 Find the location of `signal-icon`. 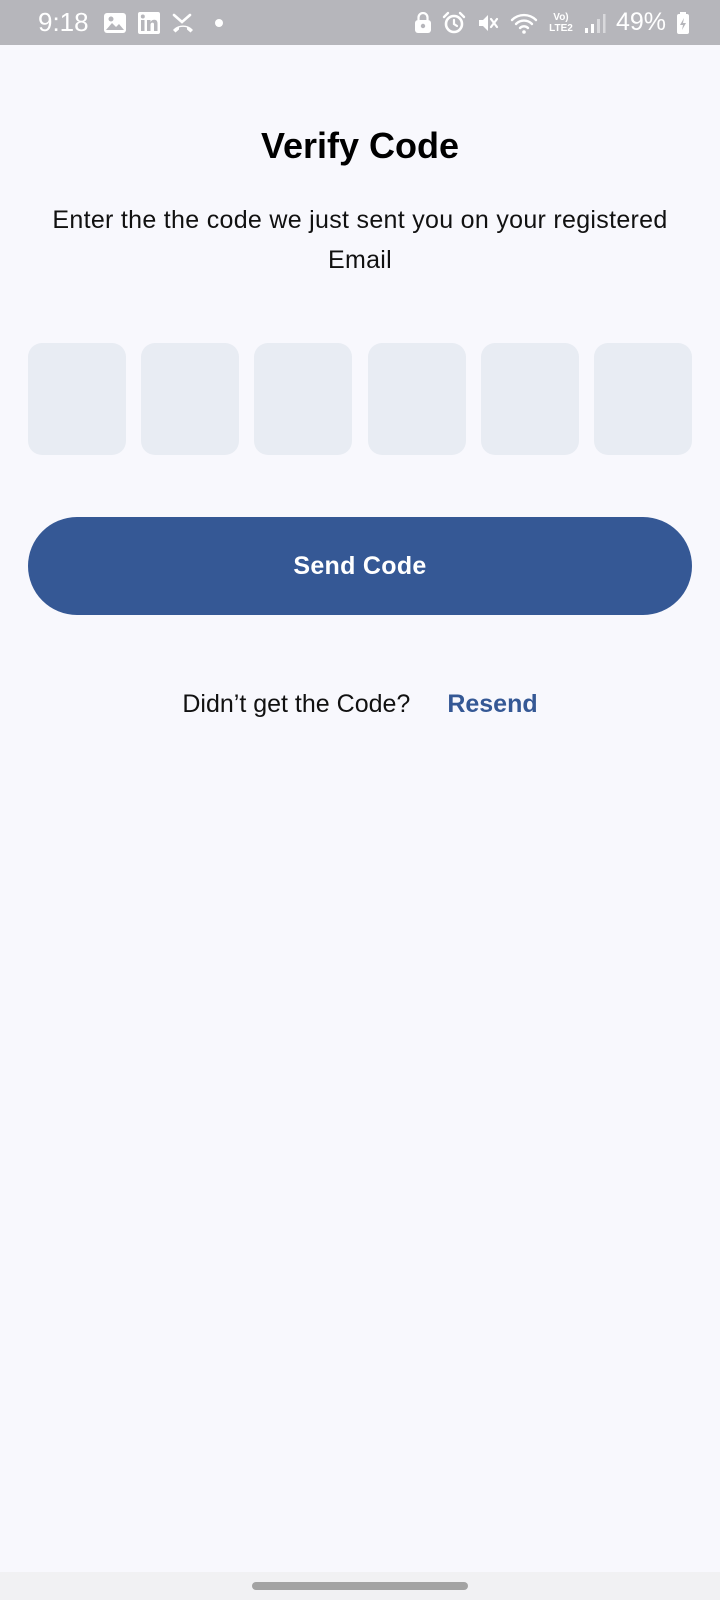

signal-icon is located at coordinates (595, 23).